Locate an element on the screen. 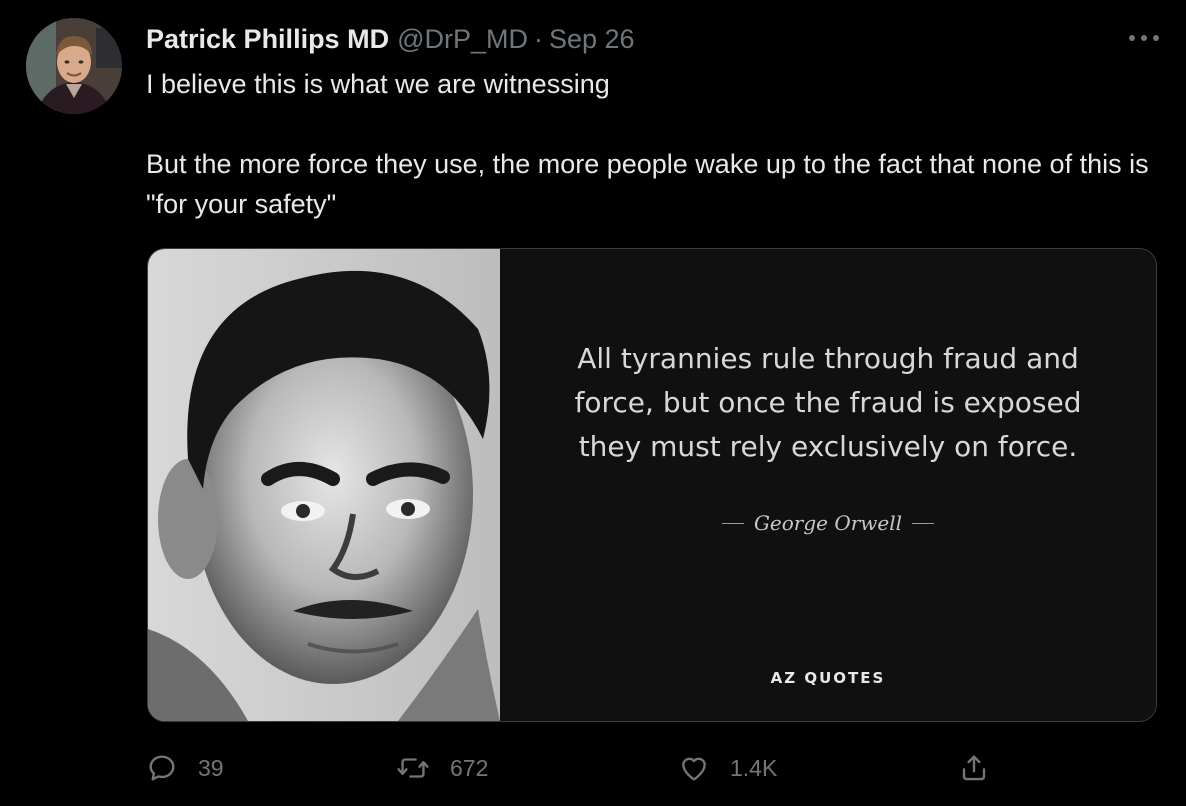 Image resolution: width=1186 pixels, height=806 pixels. quote-line-2: force, but once the fraud is exposed is located at coordinates (828, 402).